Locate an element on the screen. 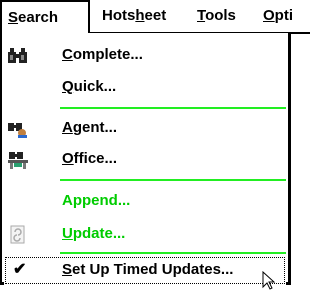 The height and width of the screenshot is (295, 320). menu-options: Opti is located at coordinates (278, 16).